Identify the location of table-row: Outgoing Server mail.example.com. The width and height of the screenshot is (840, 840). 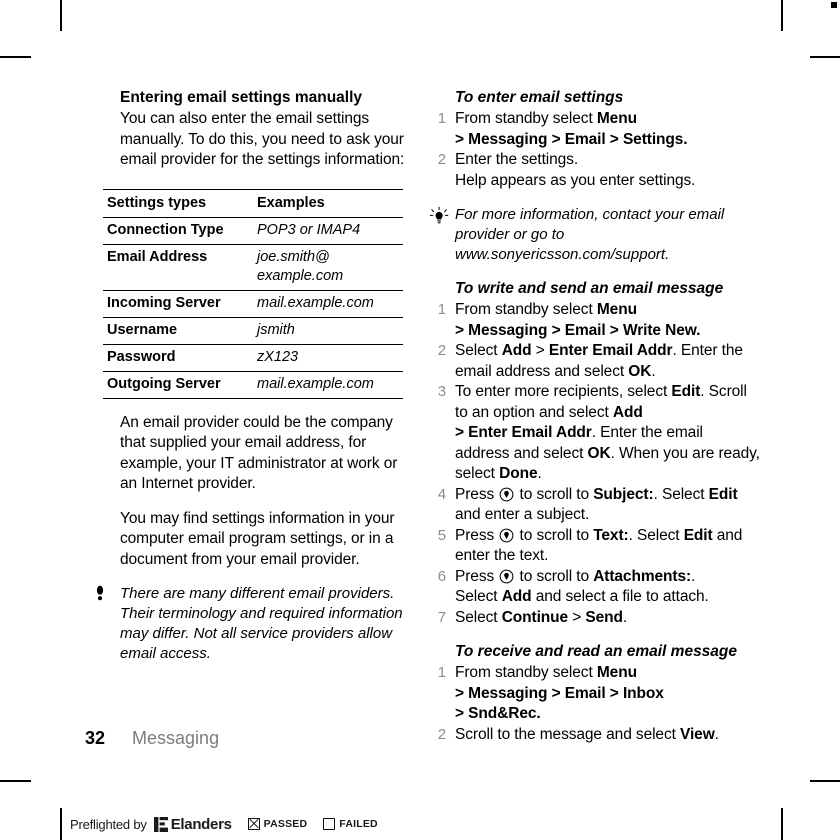
(253, 385).